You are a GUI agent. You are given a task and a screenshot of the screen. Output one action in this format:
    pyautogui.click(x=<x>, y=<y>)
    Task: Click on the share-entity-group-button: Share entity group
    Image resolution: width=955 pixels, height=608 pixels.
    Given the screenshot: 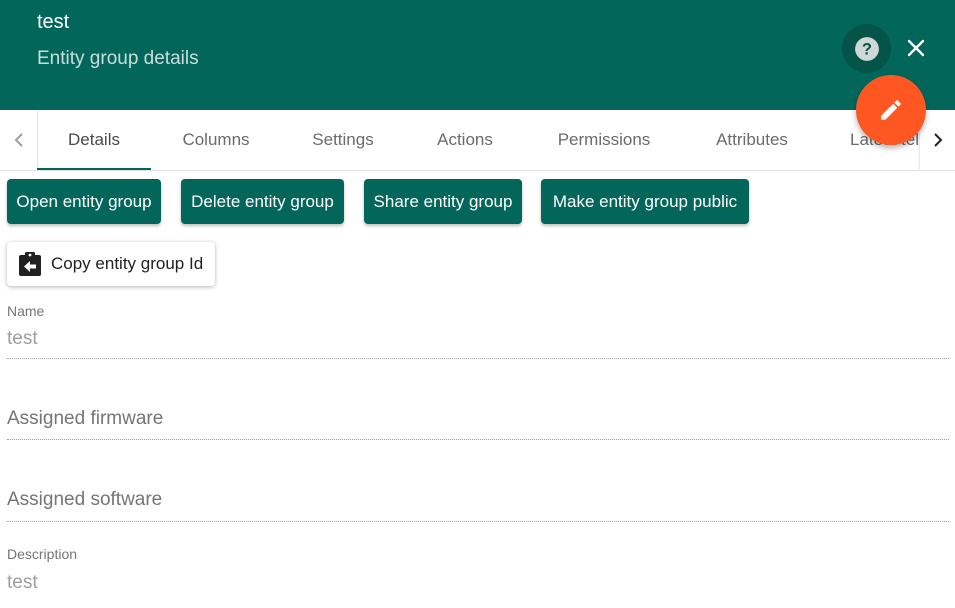 What is the action you would take?
    pyautogui.click(x=443, y=201)
    